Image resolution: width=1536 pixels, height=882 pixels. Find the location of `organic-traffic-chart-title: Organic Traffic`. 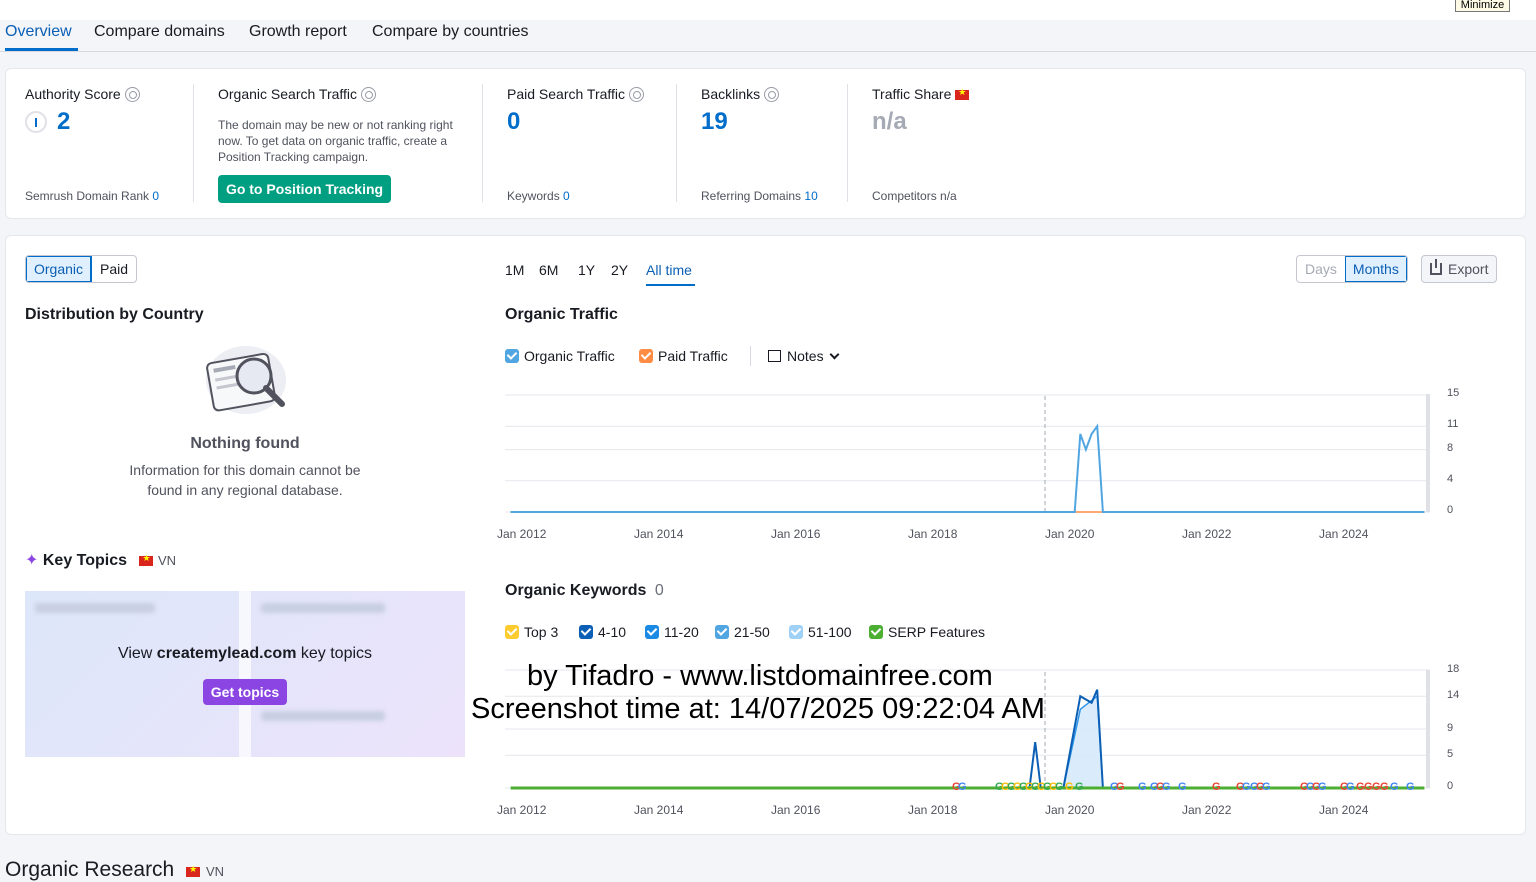

organic-traffic-chart-title: Organic Traffic is located at coordinates (561, 314).